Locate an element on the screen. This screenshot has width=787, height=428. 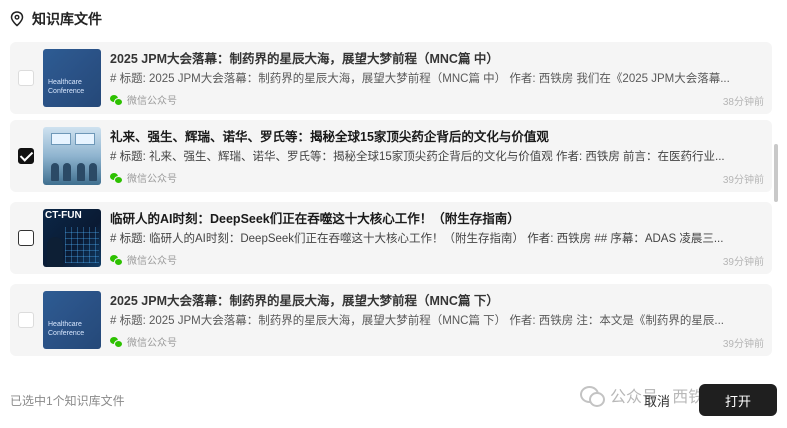
item-timestamp: 38分钟前 is located at coordinates (743, 102).